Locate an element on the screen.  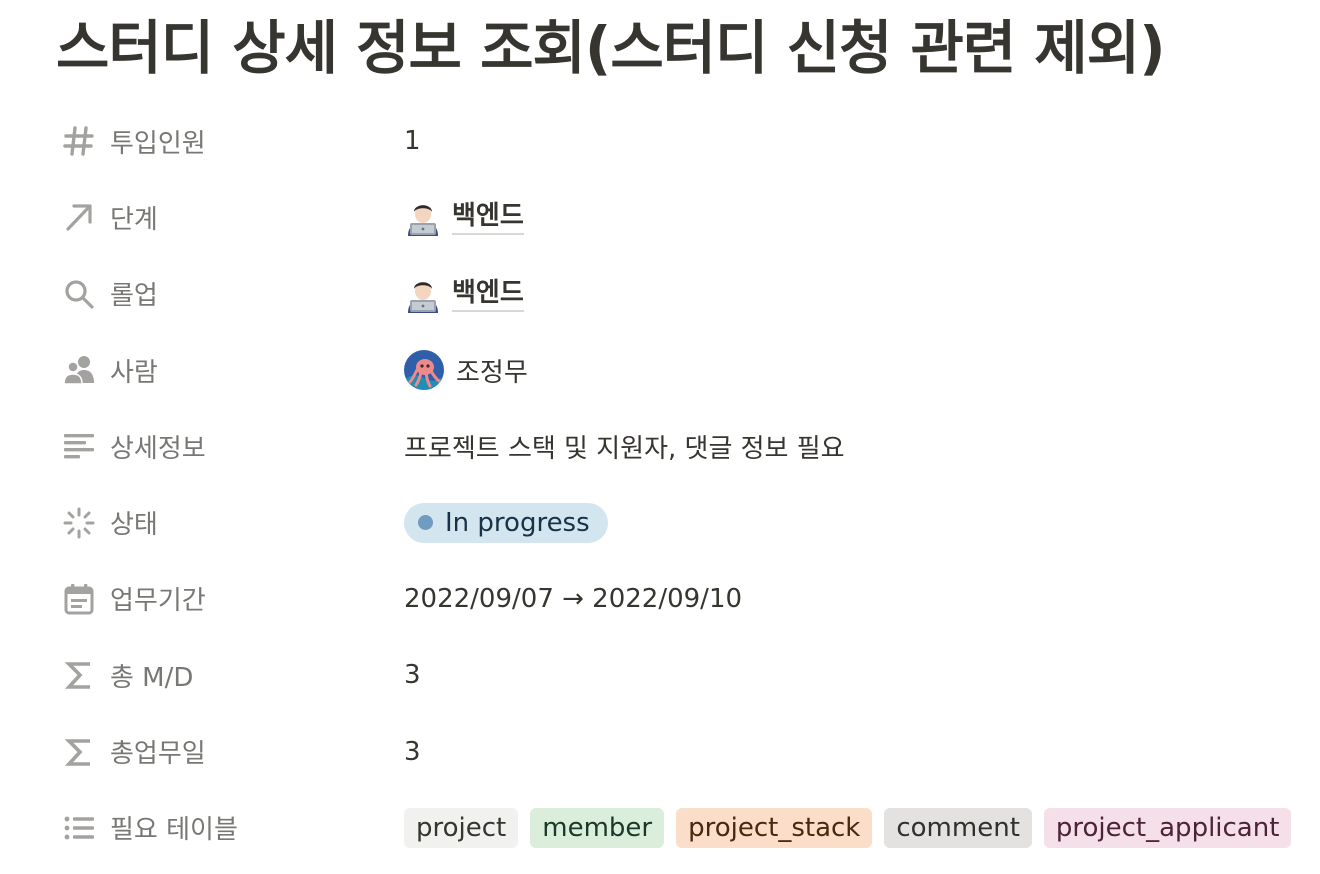
rollup-relation-link: 백엔드 is located at coordinates (488, 294).